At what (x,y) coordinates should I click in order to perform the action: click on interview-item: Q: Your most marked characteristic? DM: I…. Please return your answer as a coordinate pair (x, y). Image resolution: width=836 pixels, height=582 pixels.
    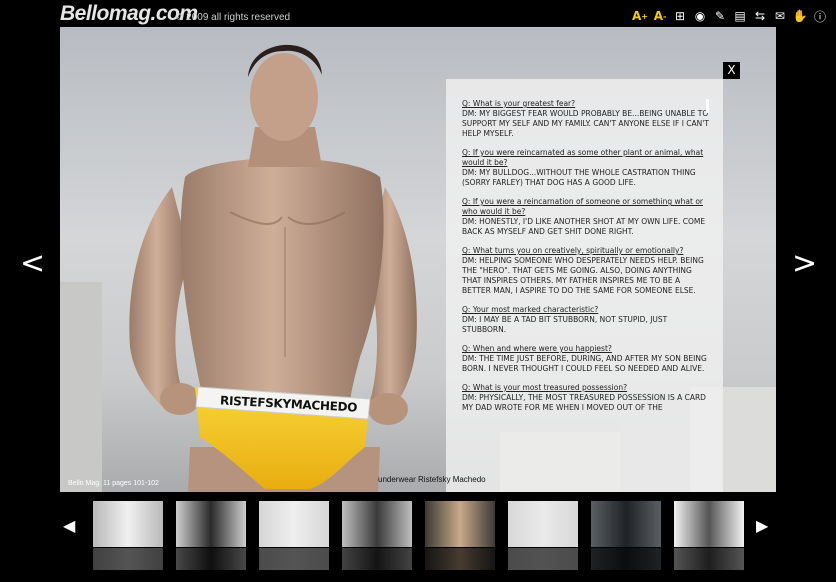
    Looking at the image, I should click on (585, 320).